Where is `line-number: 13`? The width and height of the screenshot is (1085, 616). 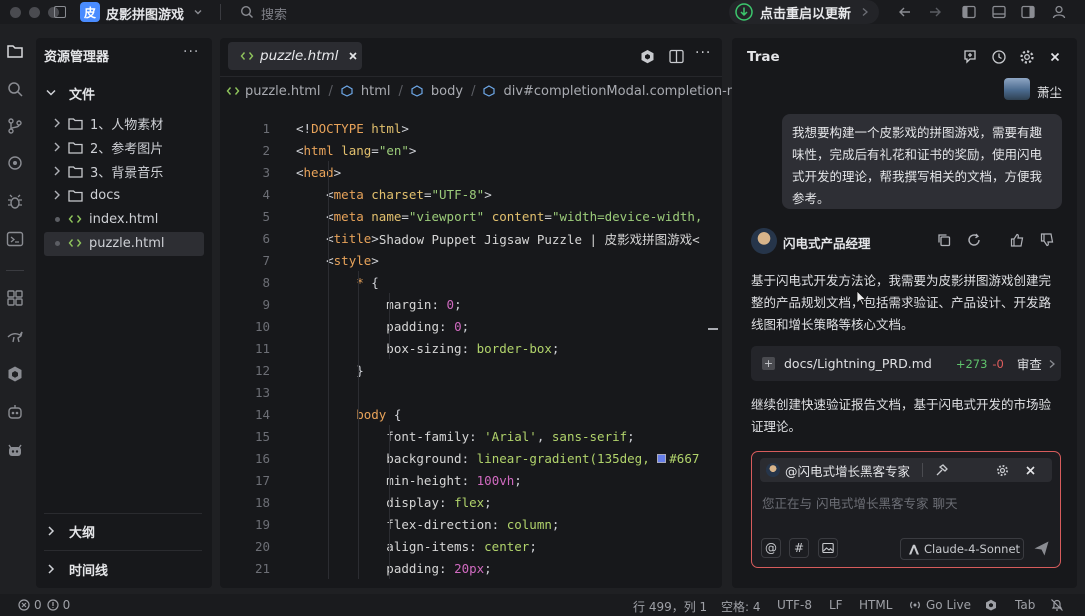 line-number: 13 is located at coordinates (262, 392).